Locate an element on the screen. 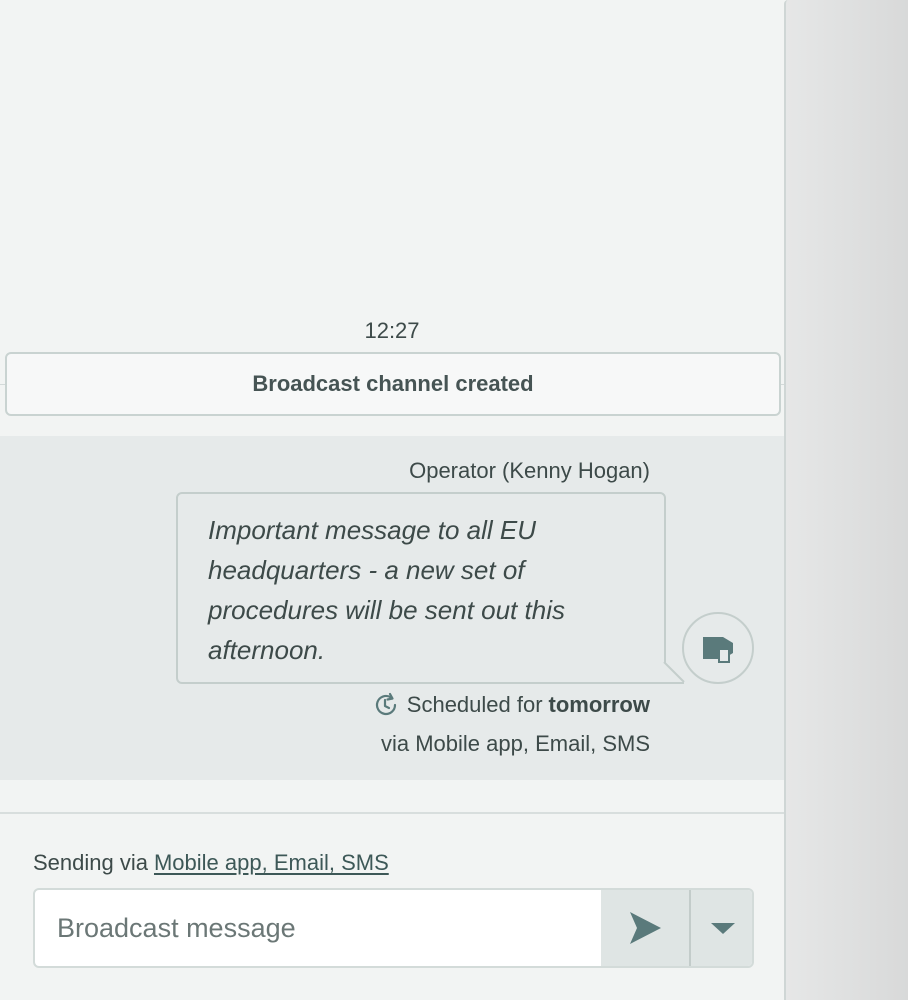 This screenshot has width=908, height=1000. send-options-dropdown is located at coordinates (721, 928).